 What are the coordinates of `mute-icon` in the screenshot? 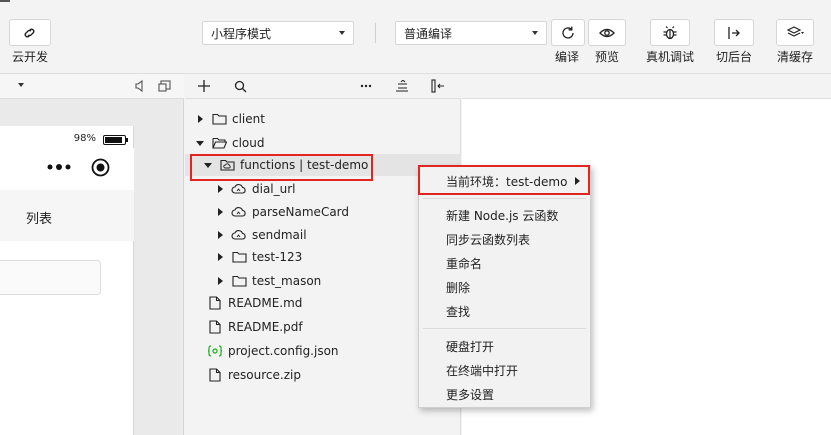 It's located at (140, 86).